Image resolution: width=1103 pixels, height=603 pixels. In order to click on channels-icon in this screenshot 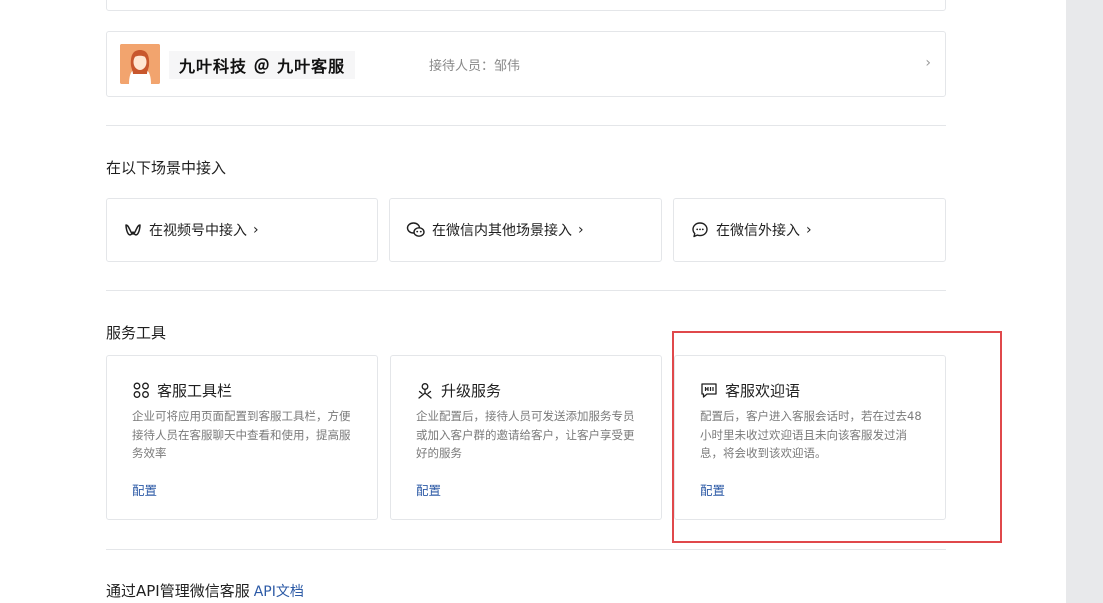, I will do `click(133, 230)`.